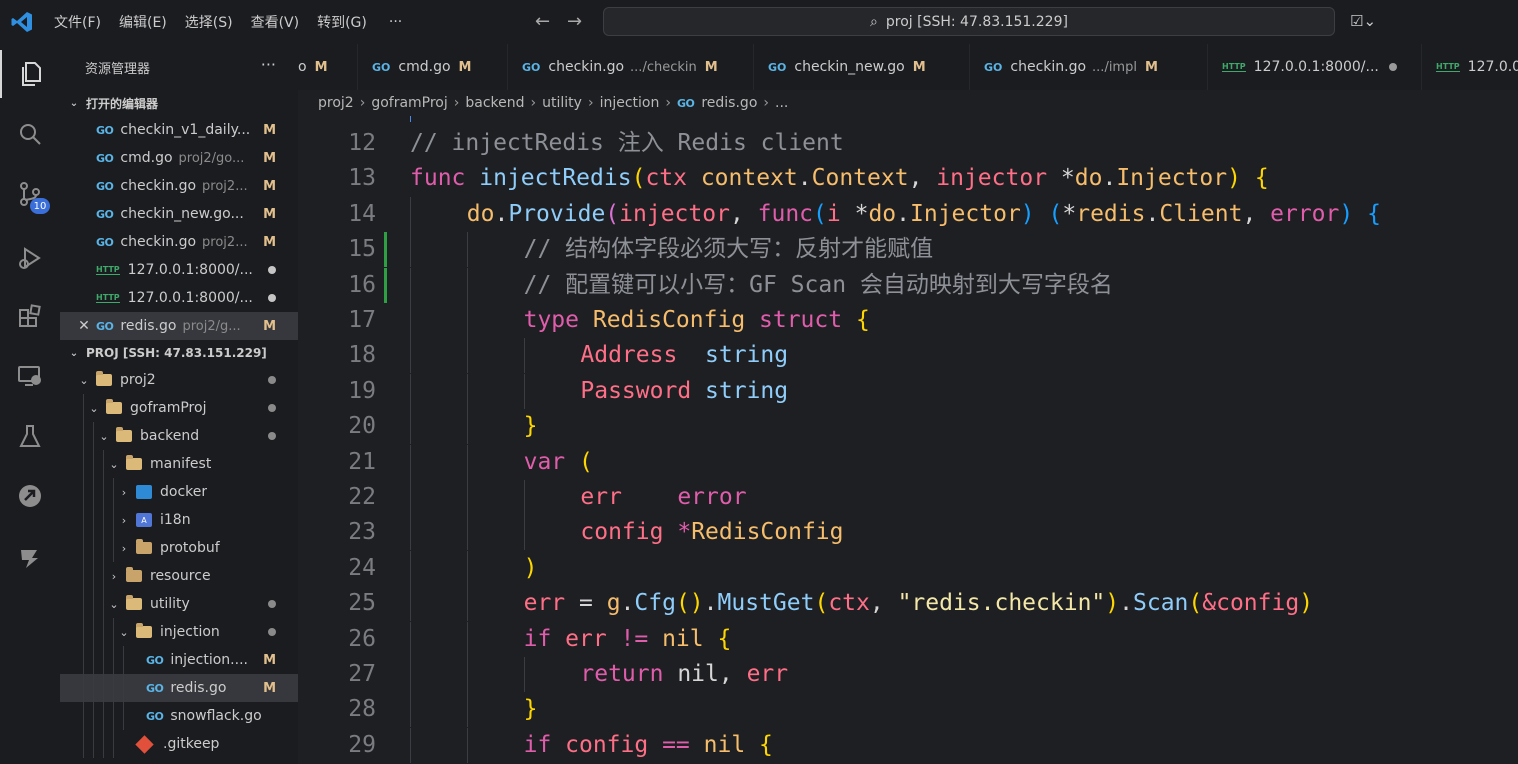 The width and height of the screenshot is (1518, 764). I want to click on close-icon: ✕, so click(84, 326).